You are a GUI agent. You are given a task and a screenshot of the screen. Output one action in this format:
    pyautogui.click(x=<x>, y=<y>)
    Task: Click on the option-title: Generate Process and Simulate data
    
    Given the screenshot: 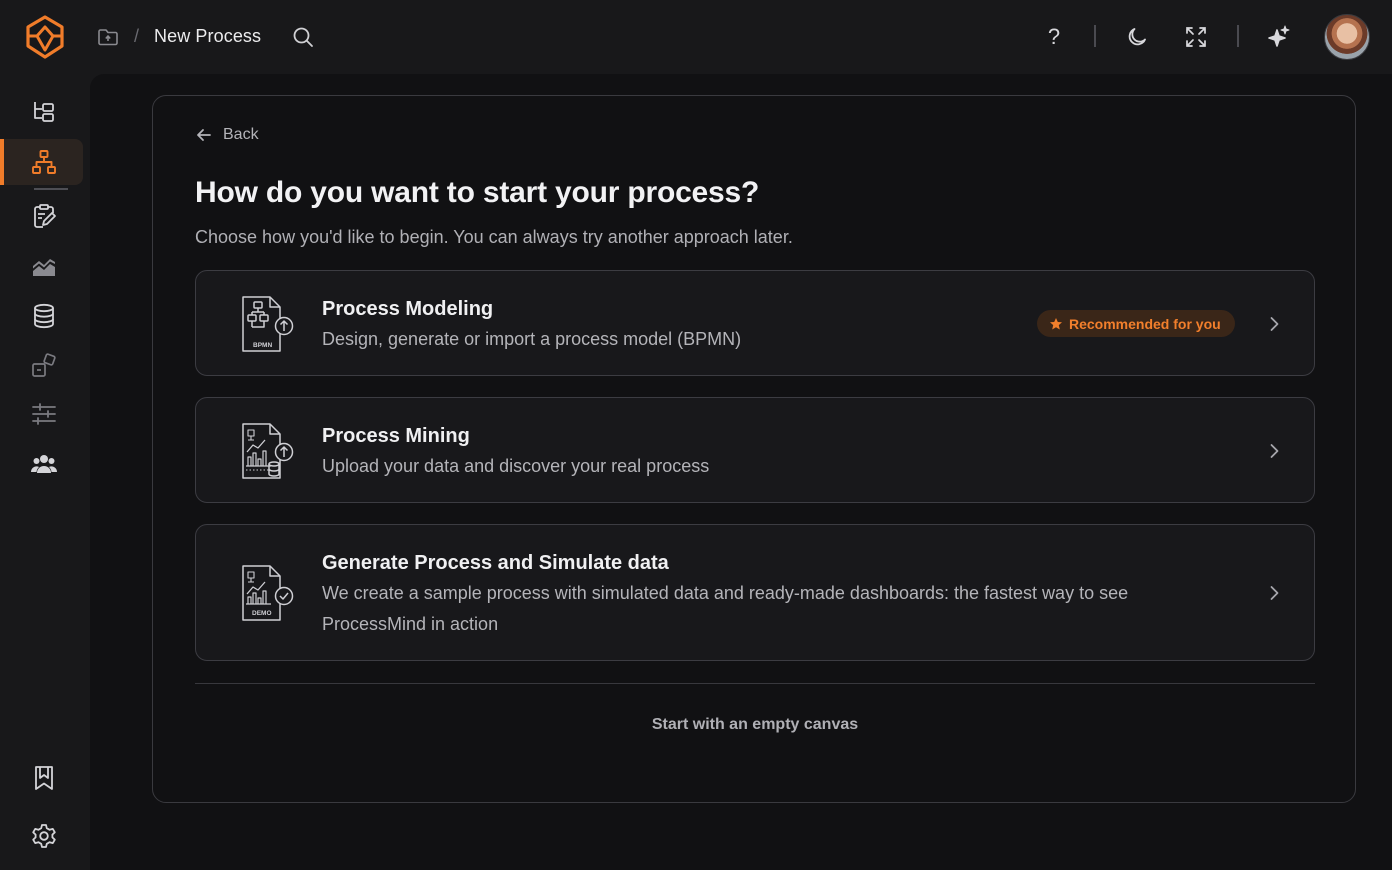 What is the action you would take?
    pyautogui.click(x=495, y=563)
    